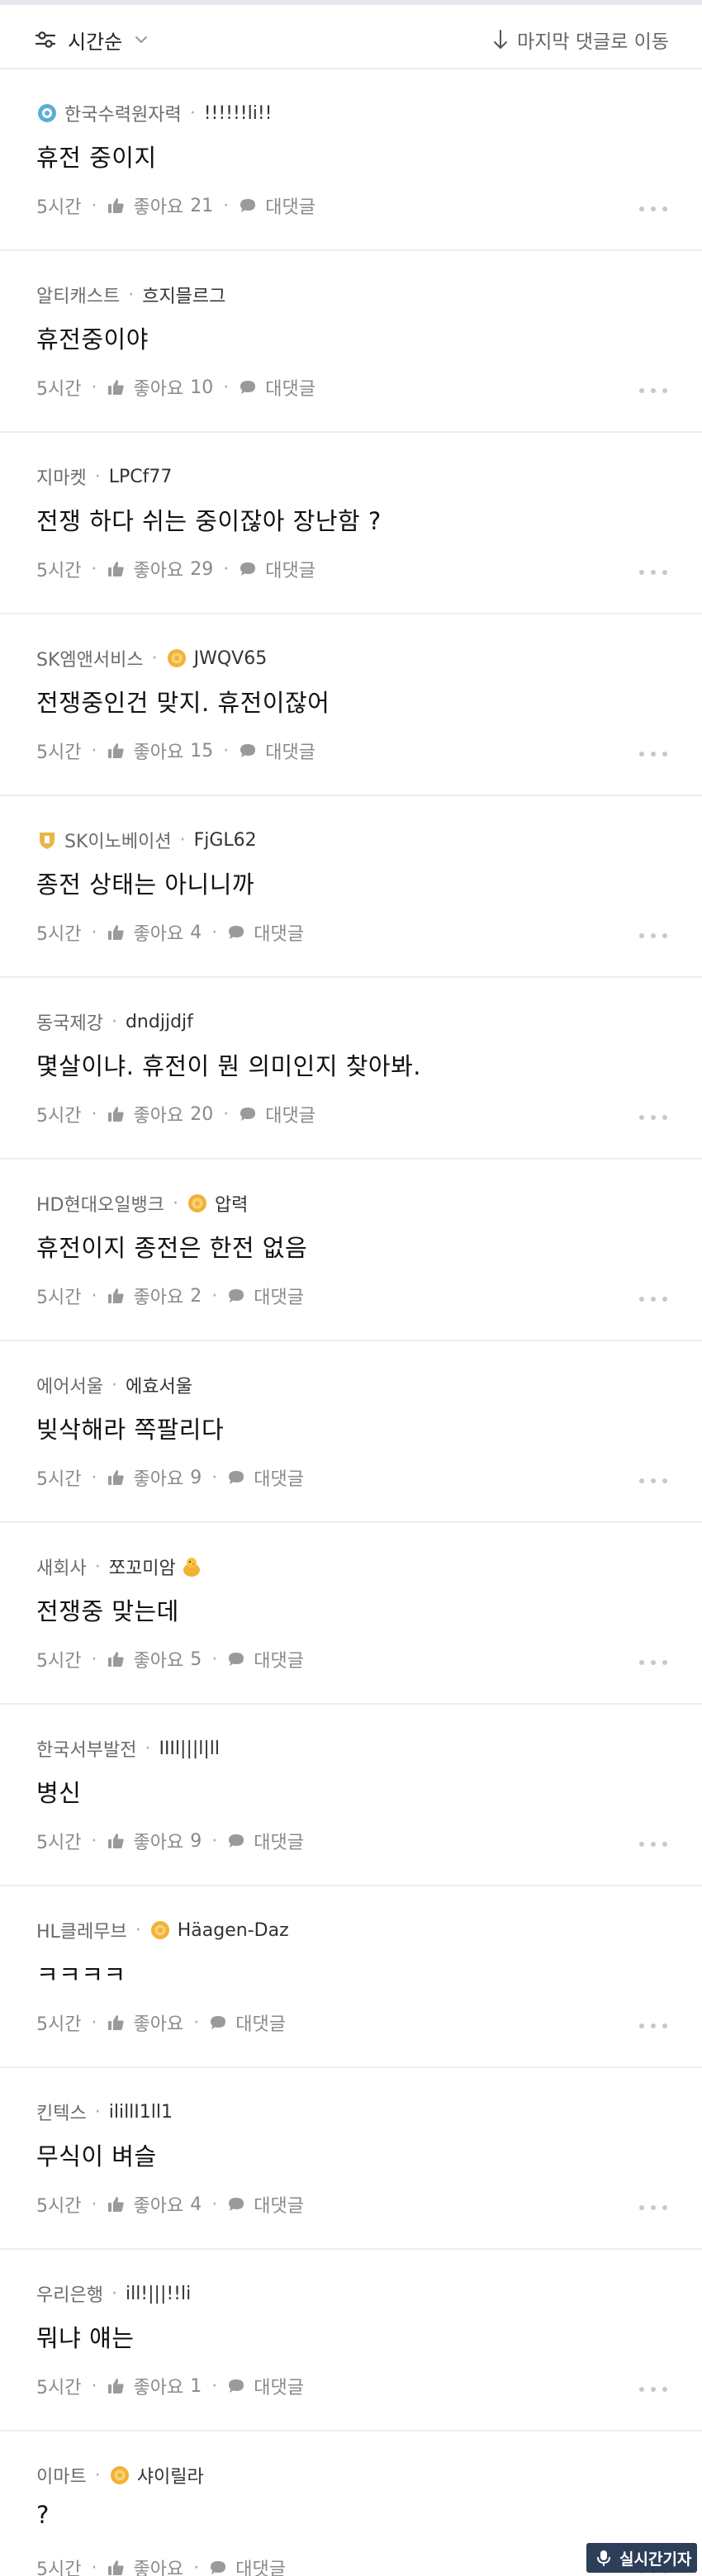 This screenshot has height=2576, width=702. Describe the element at coordinates (351, 342) in the screenshot. I see `comment-item: 알티캐스트 · 흐지믈르그 휴전중이야 5시간 · 좋아요 10 · 대댓글` at that location.